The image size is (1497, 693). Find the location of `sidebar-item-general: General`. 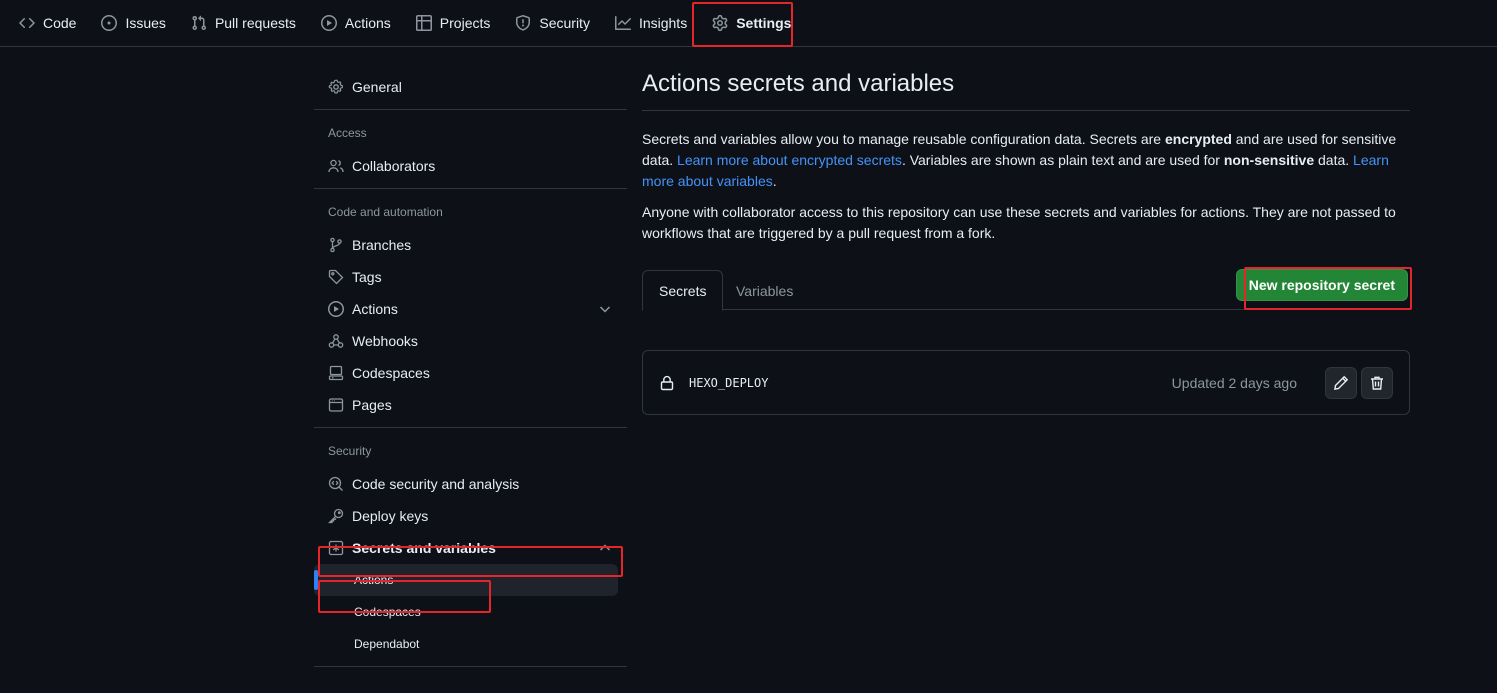

sidebar-item-general: General is located at coordinates (470, 87).